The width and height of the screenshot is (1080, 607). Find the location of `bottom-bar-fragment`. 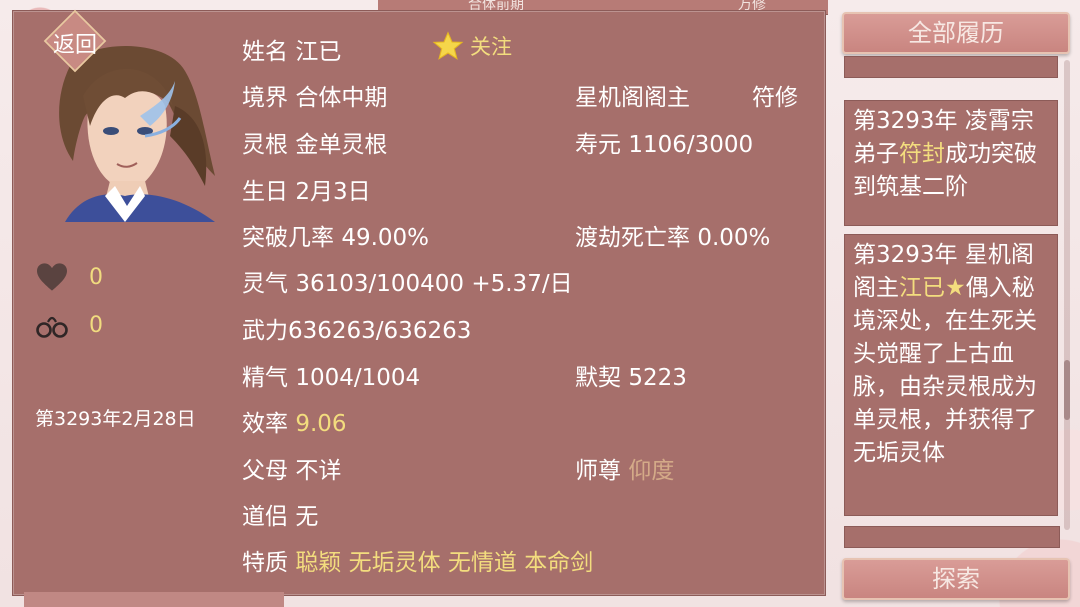

bottom-bar-fragment is located at coordinates (154, 599).